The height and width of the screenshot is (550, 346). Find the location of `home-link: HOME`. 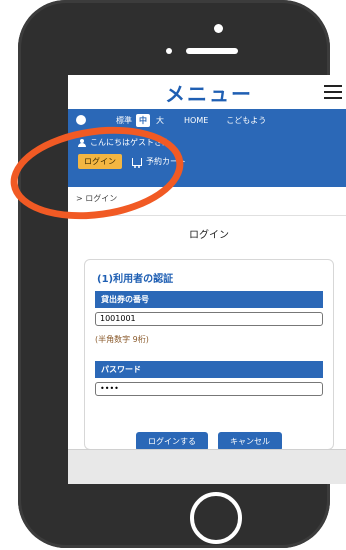

home-link: HOME is located at coordinates (196, 120).